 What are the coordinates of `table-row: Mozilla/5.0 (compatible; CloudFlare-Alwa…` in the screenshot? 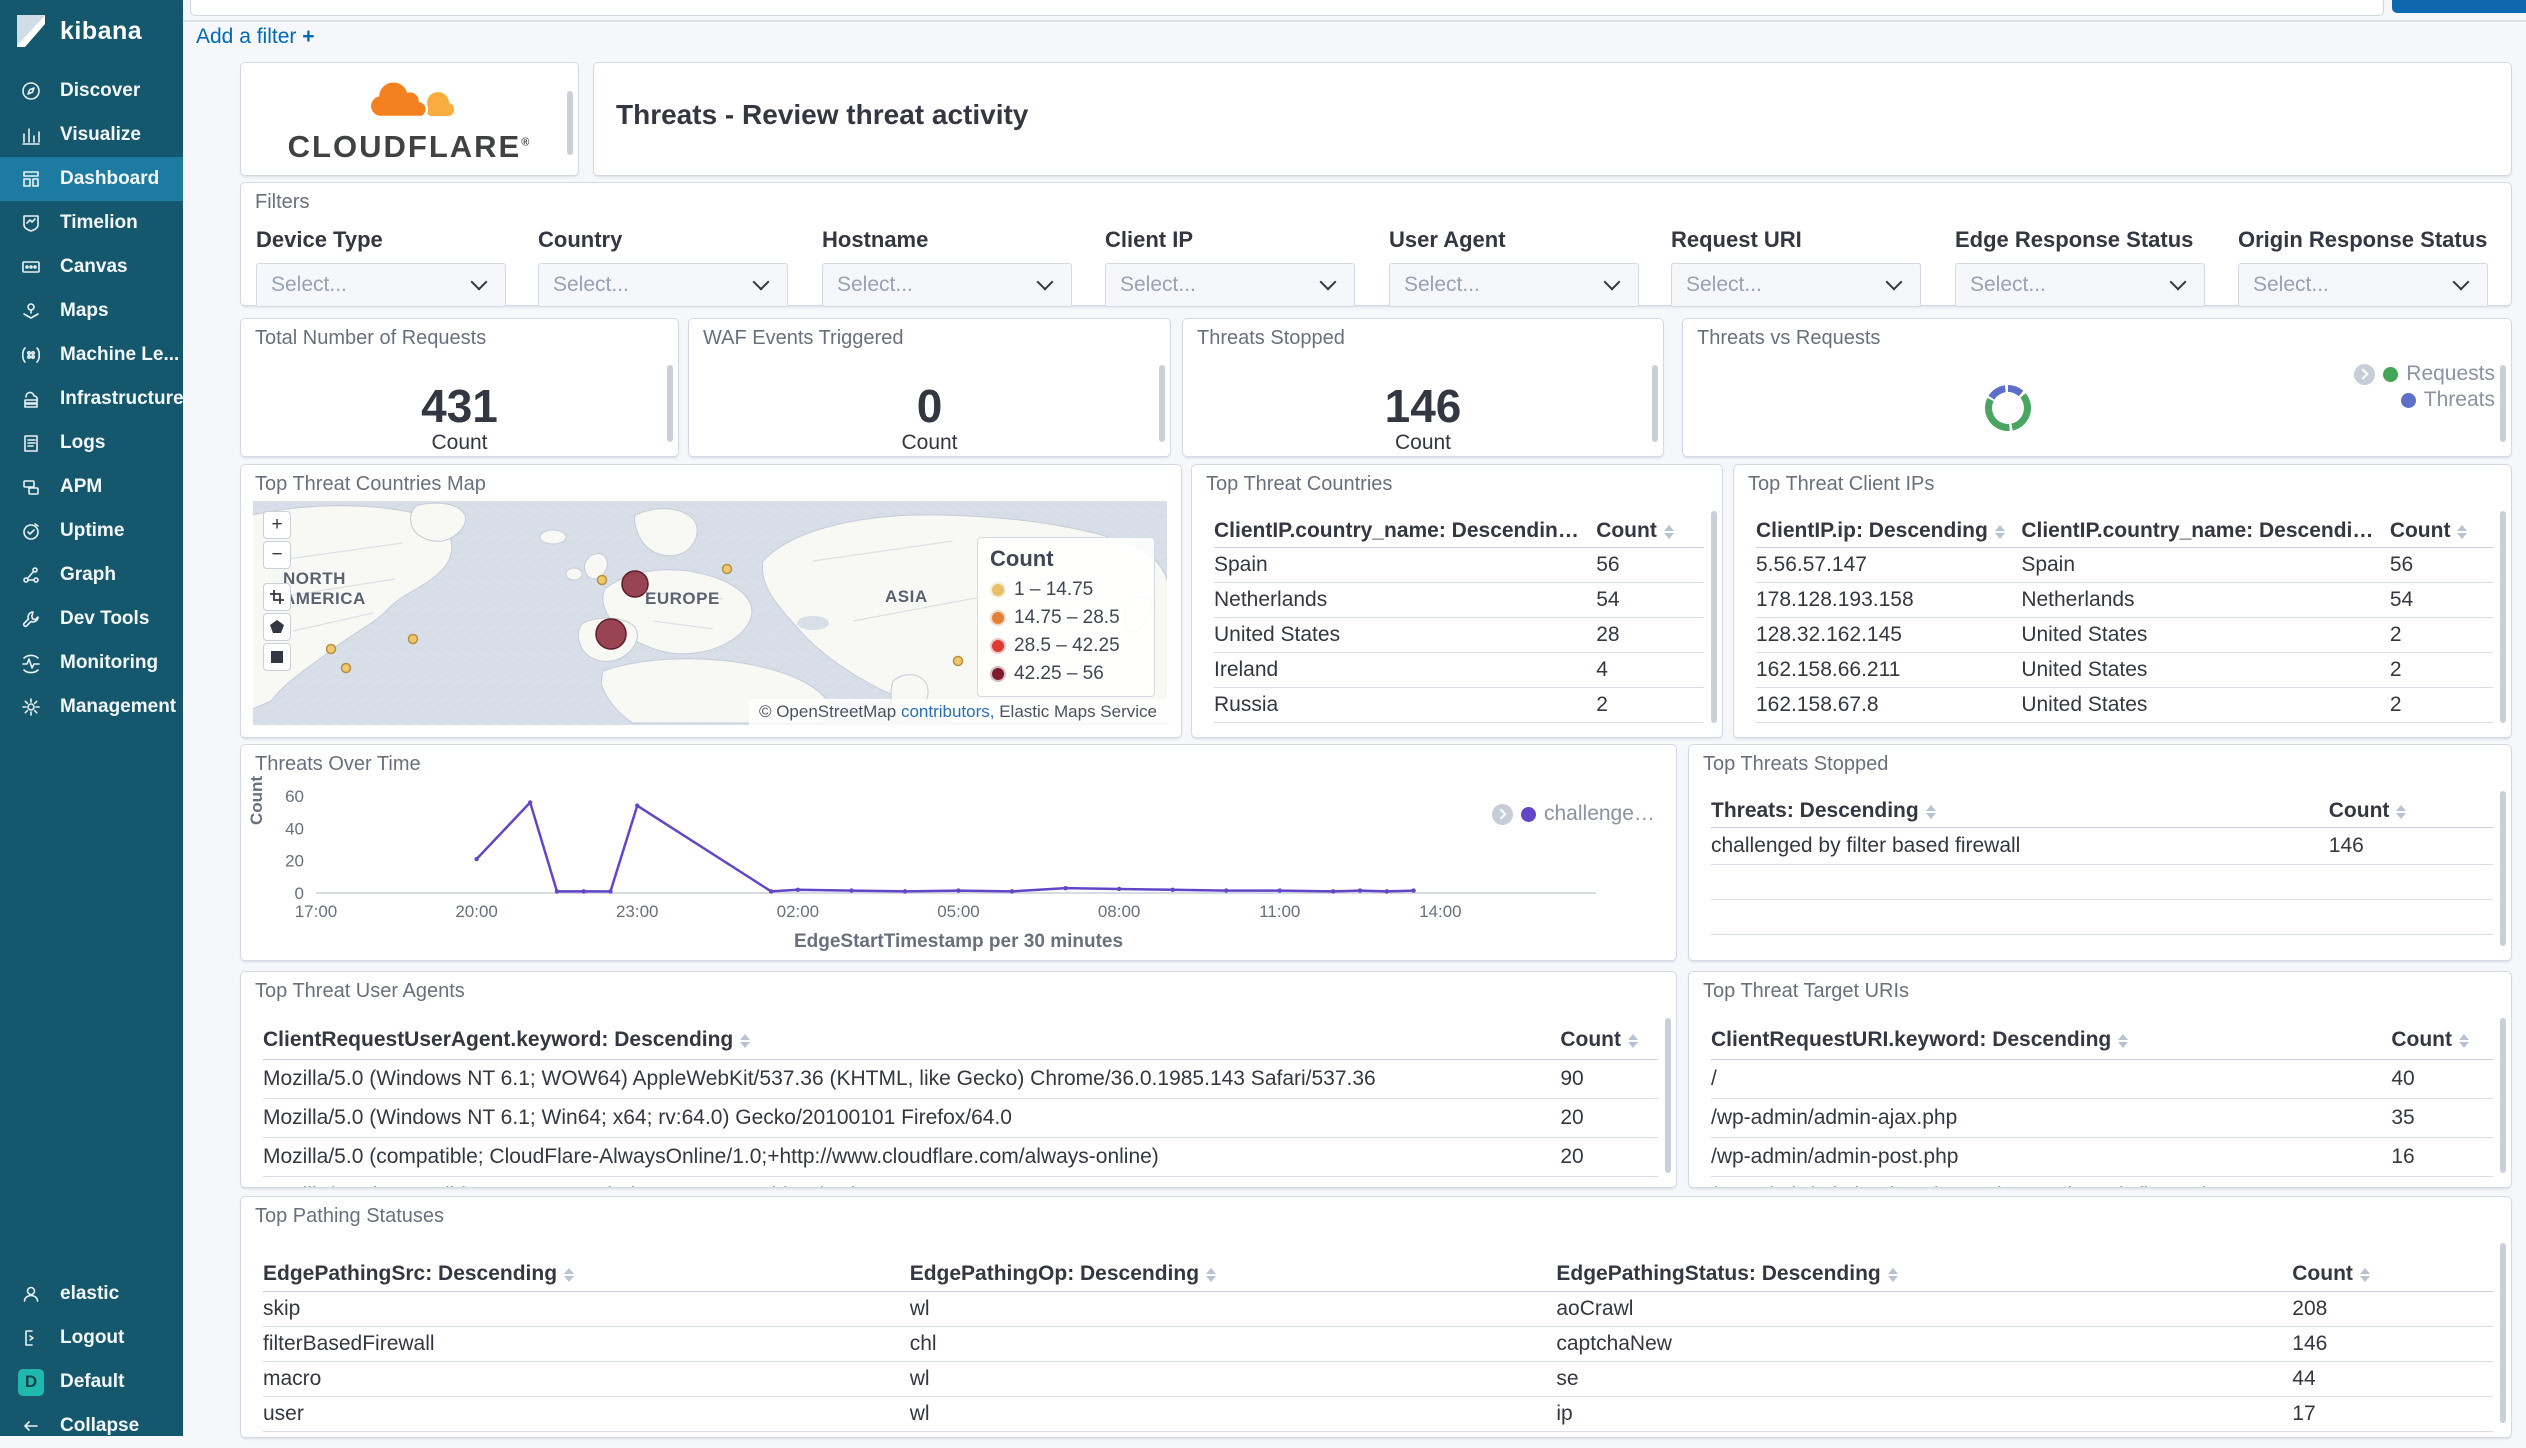 It's located at (960, 1157).